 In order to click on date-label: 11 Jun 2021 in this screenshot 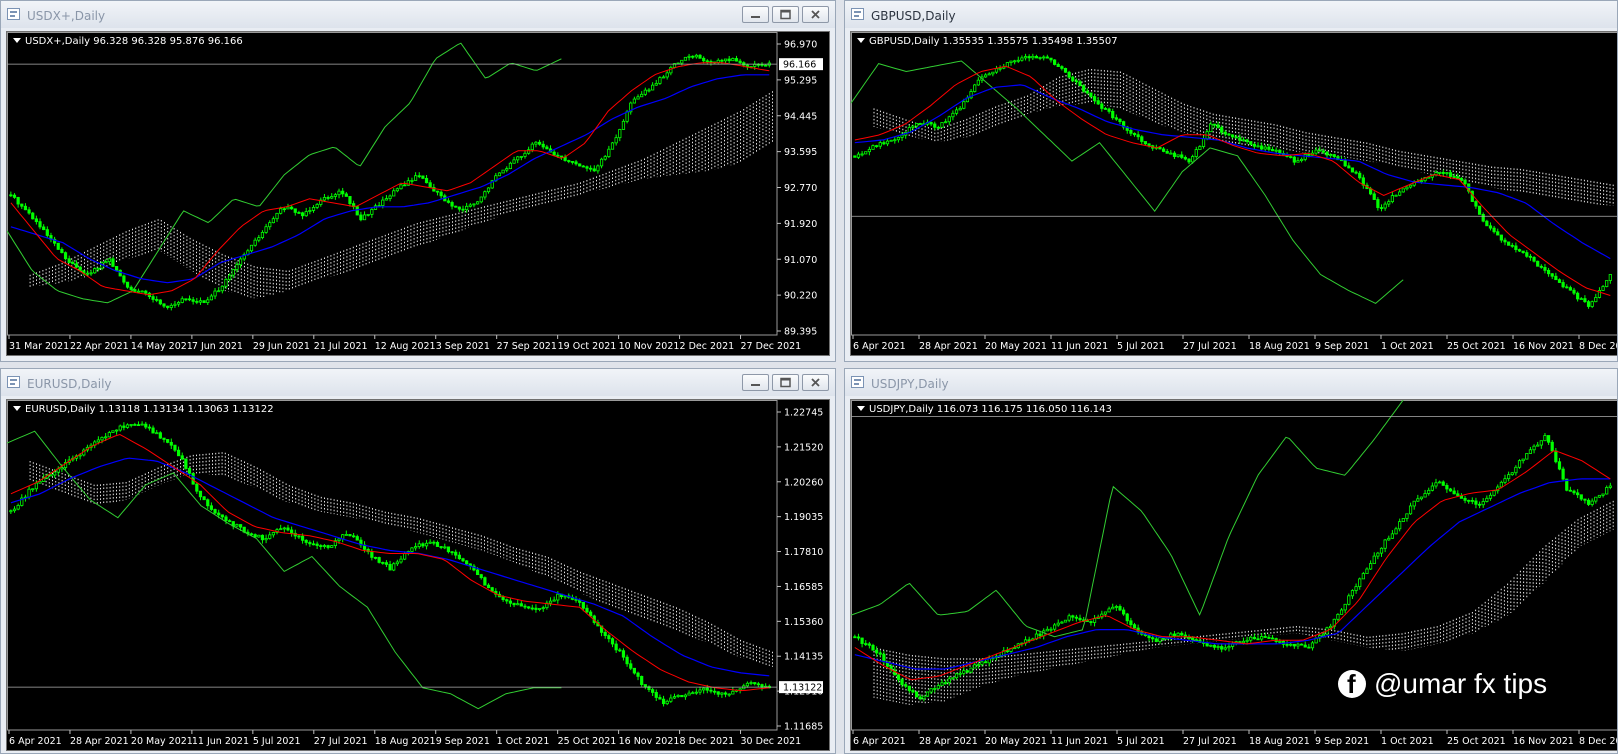, I will do `click(220, 741)`.